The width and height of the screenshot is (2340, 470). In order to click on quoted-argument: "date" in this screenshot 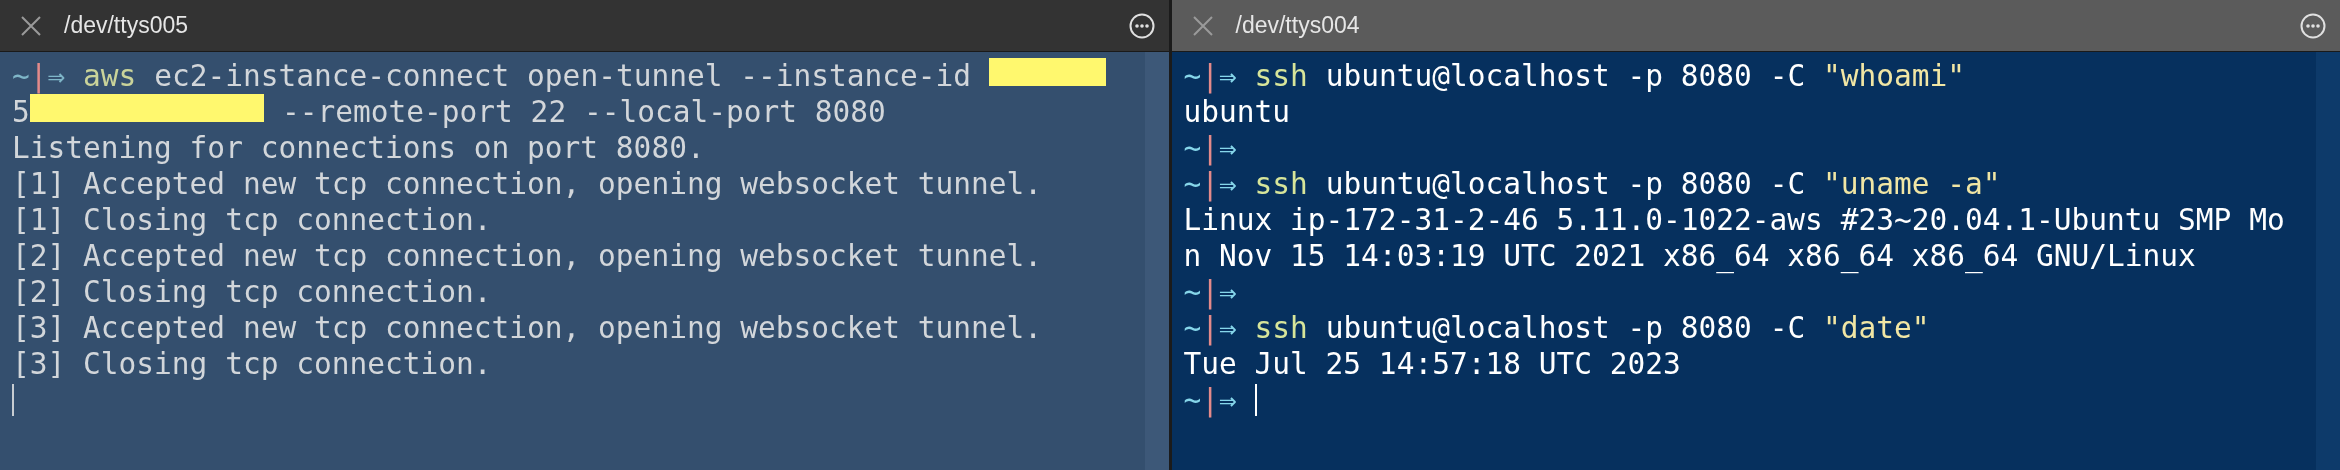, I will do `click(1876, 328)`.